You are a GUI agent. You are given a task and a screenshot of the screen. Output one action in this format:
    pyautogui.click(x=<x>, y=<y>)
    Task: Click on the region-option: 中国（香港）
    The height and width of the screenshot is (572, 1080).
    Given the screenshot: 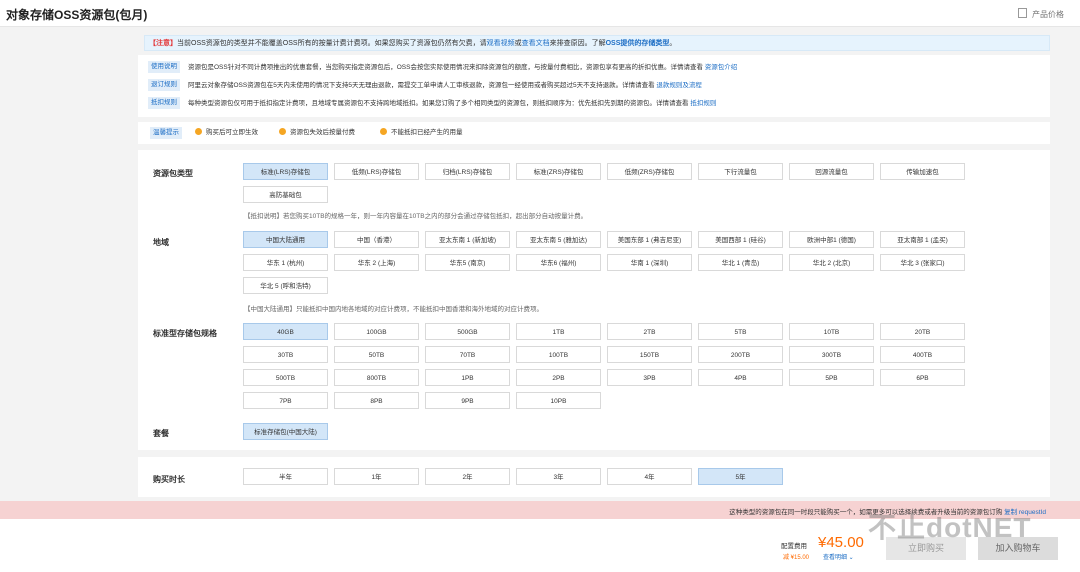 What is the action you would take?
    pyautogui.click(x=376, y=239)
    